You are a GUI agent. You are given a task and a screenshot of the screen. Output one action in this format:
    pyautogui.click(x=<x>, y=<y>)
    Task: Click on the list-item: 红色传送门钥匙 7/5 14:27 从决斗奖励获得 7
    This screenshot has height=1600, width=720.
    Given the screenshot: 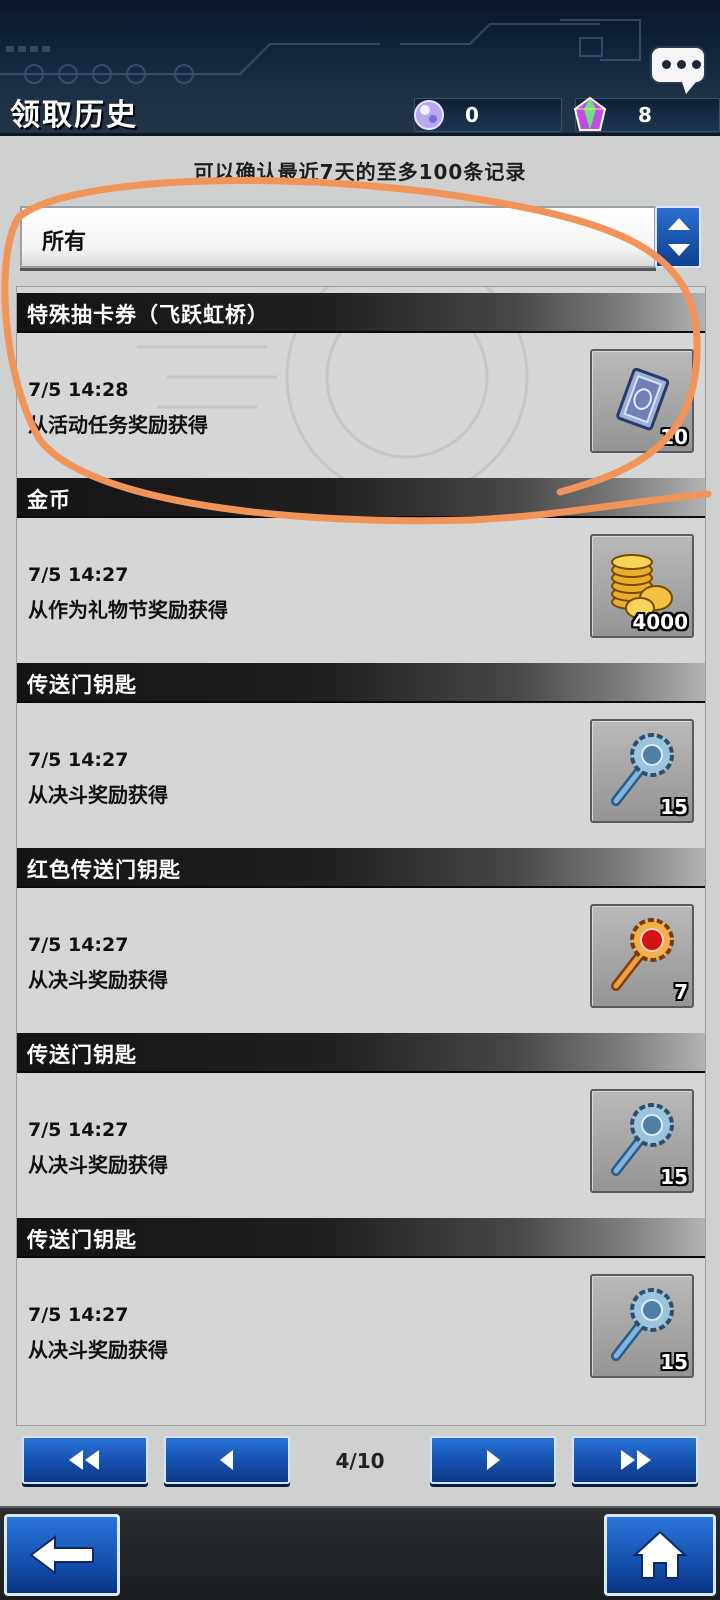 What is the action you would take?
    pyautogui.click(x=361, y=942)
    